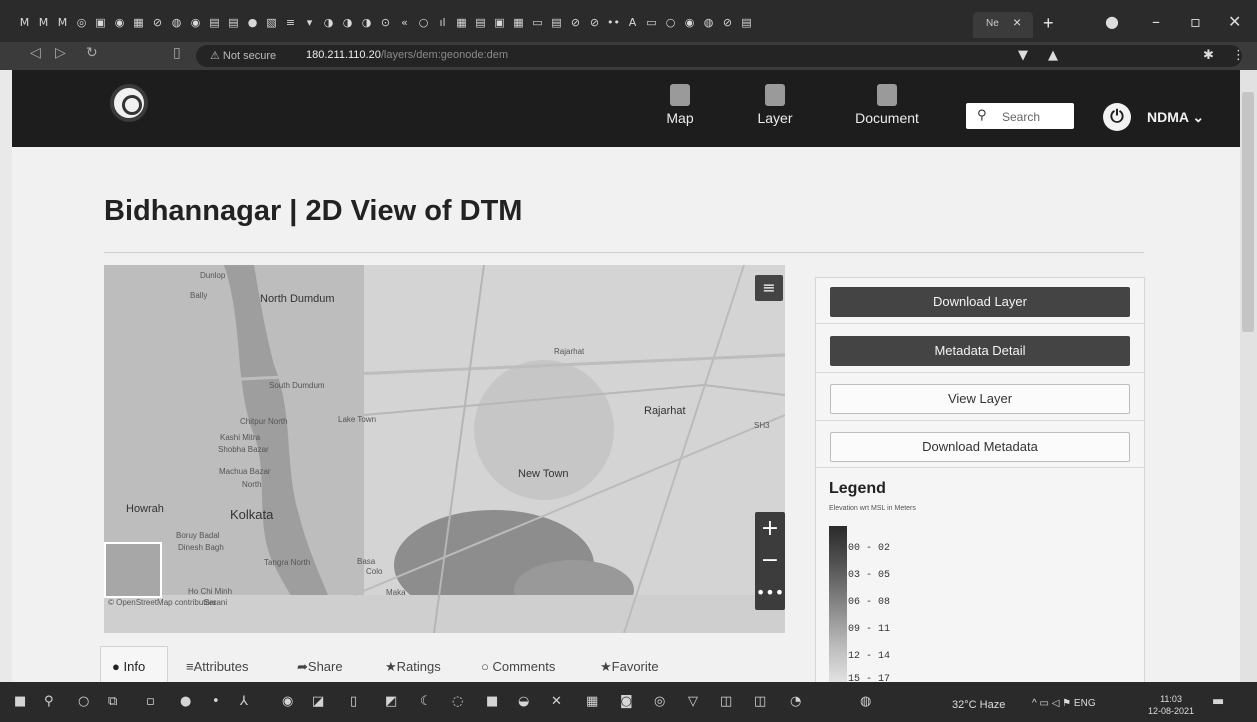  What do you see at coordinates (290, 22) in the screenshot?
I see `tab-icon: ≡` at bounding box center [290, 22].